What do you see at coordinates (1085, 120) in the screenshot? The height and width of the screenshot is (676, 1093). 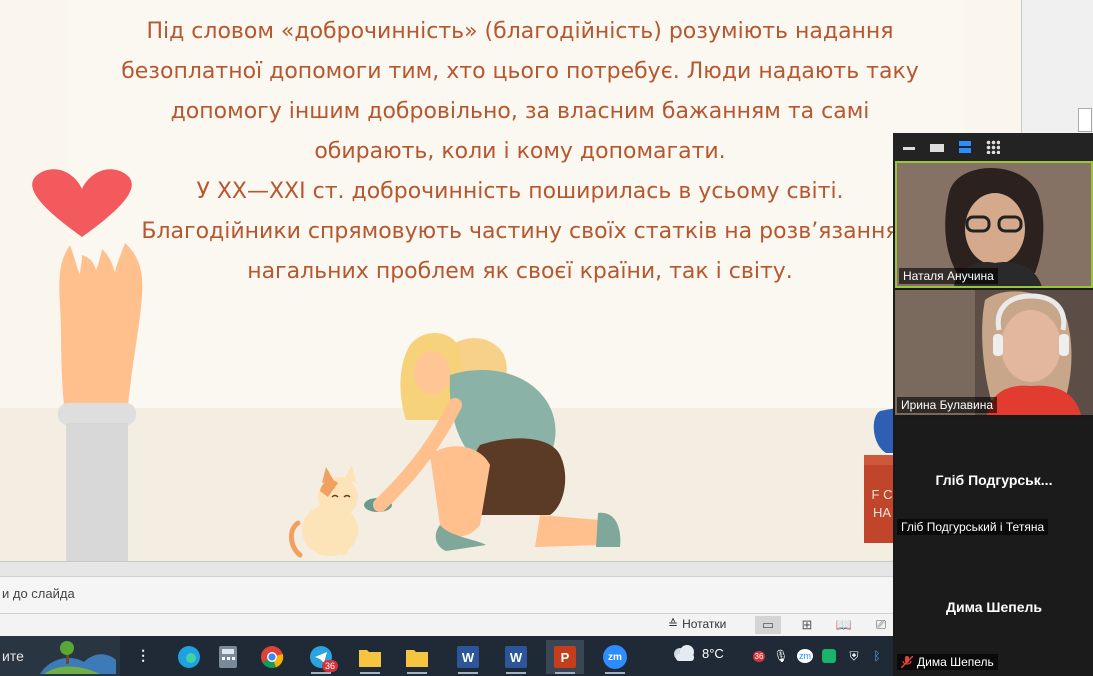 I see `scroll-thumb` at bounding box center [1085, 120].